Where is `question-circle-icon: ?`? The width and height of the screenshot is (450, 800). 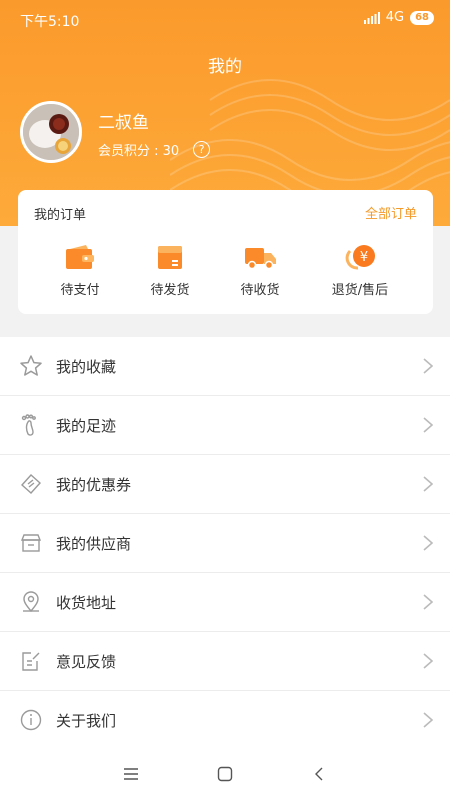 question-circle-icon: ? is located at coordinates (202, 149).